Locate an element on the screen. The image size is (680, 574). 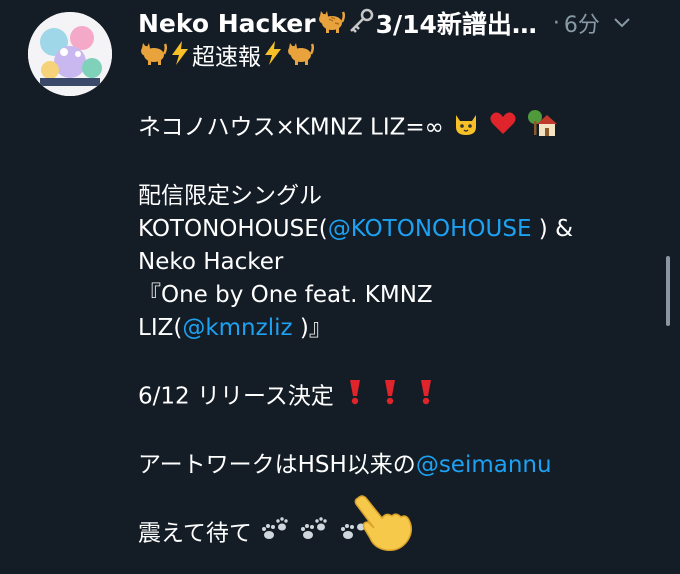
timestamp: 6分 is located at coordinates (582, 23).